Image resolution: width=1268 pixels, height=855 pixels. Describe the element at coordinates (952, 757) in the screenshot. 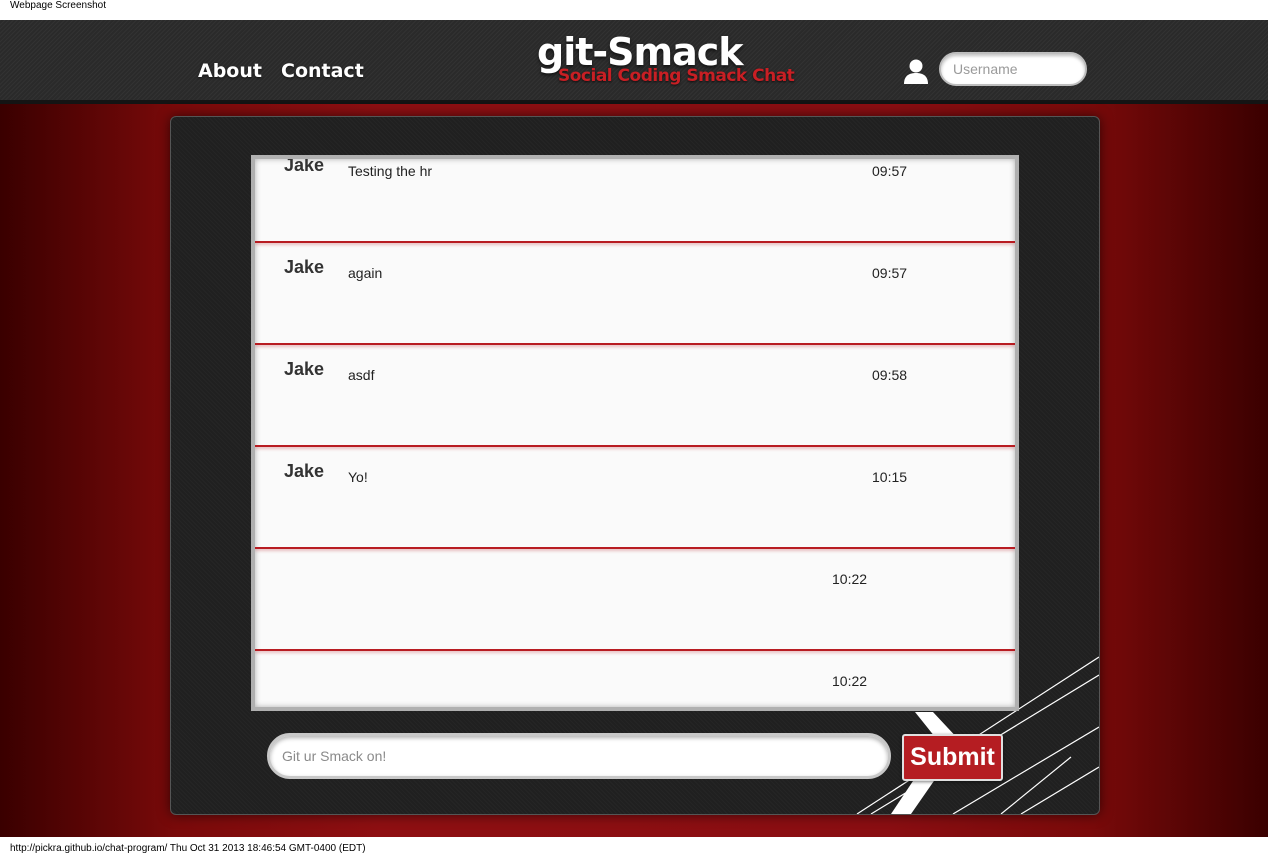

I see `submit-button: Submit` at that location.